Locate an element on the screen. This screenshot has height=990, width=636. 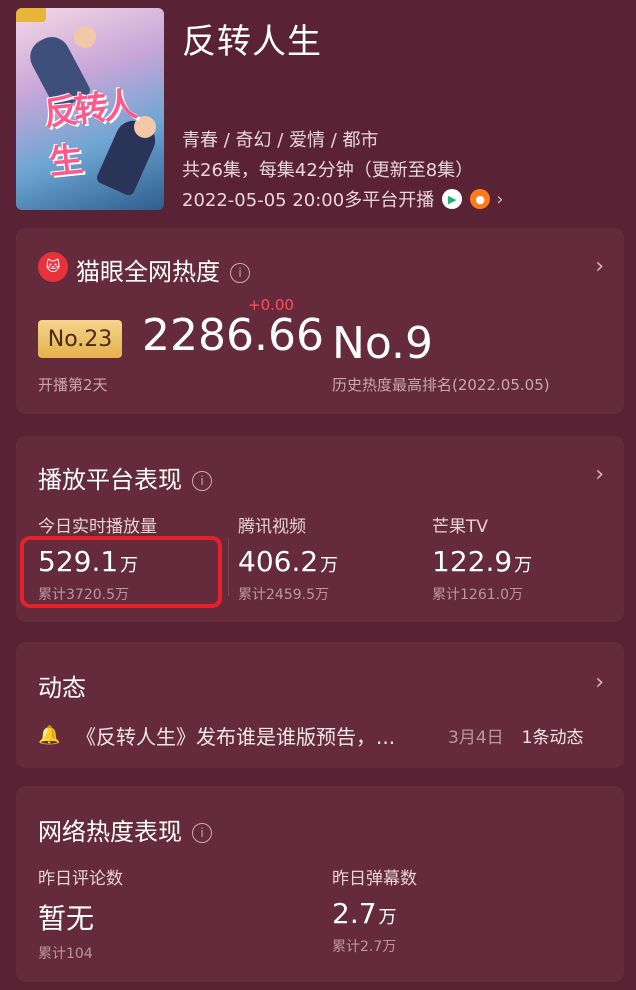
tencent-video-icon: ▶ is located at coordinates (452, 199).